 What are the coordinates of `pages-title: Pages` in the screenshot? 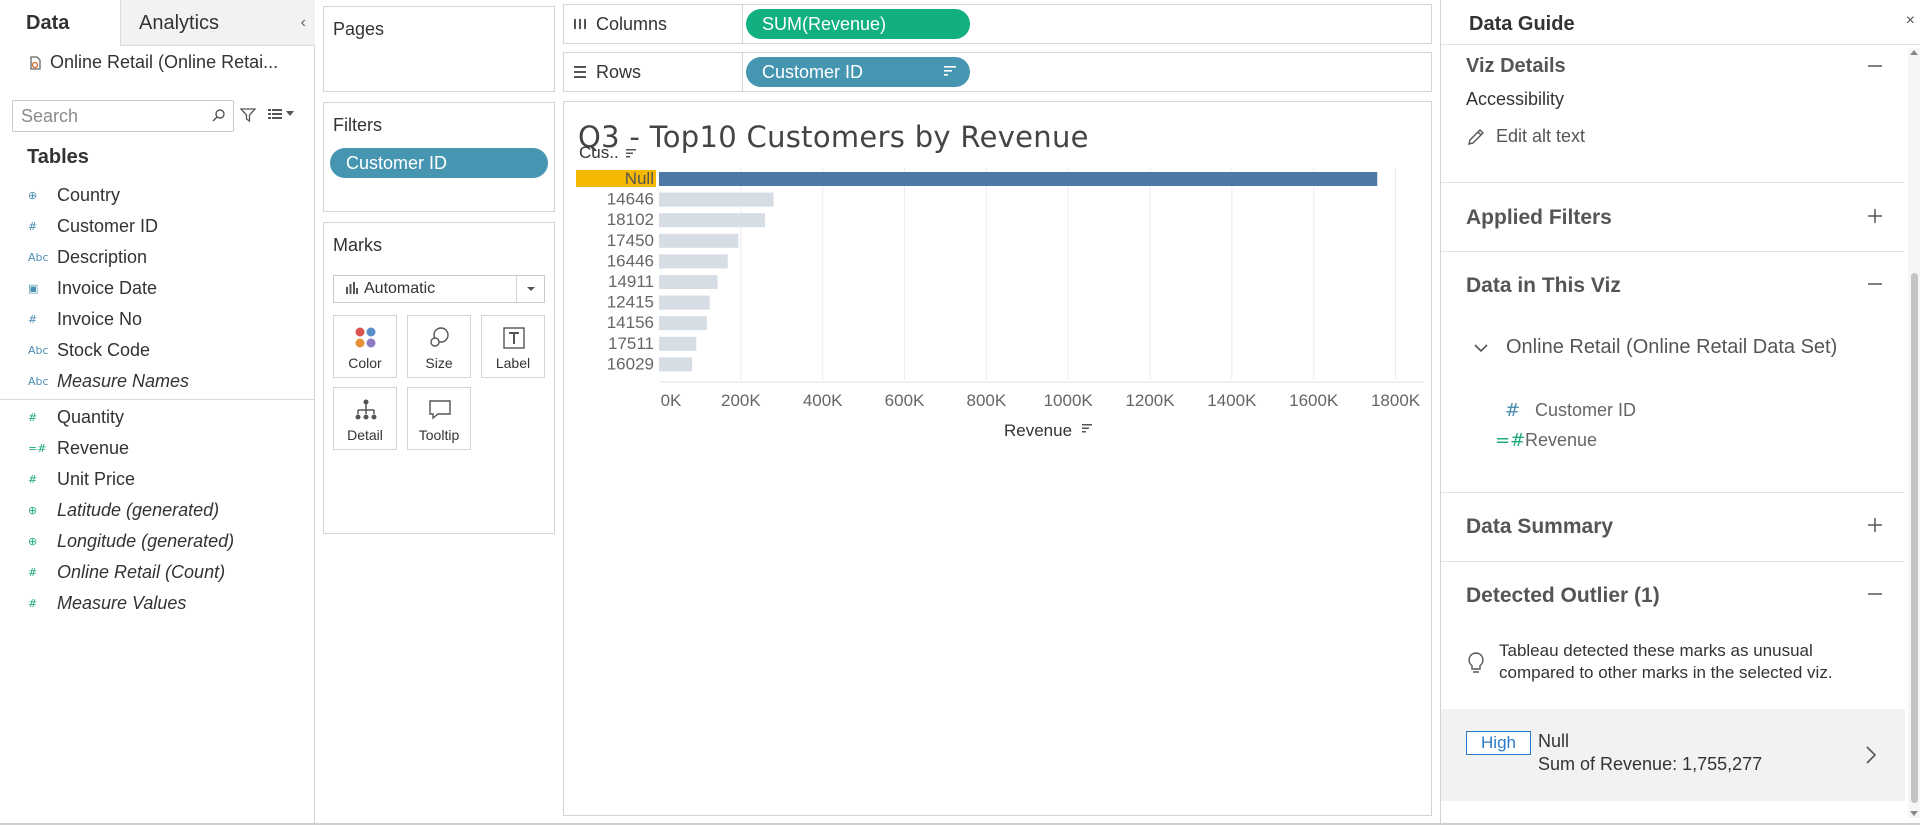 It's located at (359, 29).